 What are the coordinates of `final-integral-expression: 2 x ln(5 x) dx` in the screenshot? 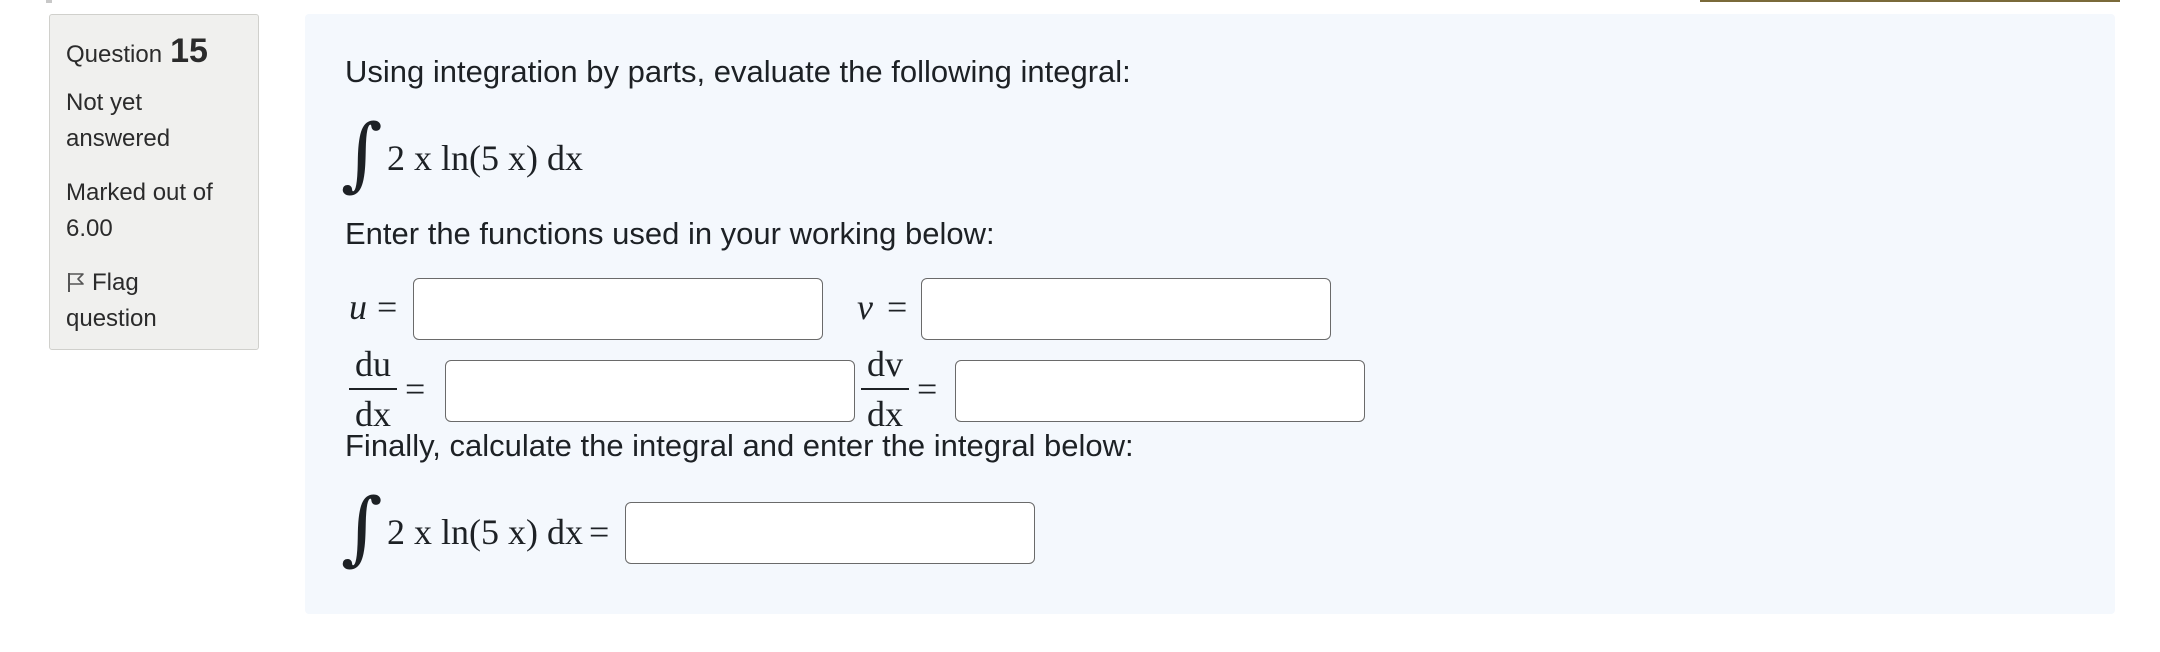 It's located at (485, 532).